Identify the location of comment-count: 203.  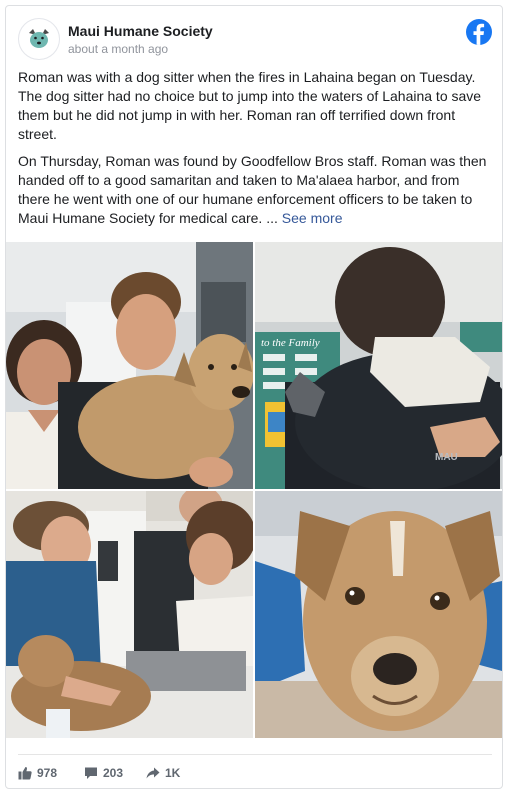
(103, 773).